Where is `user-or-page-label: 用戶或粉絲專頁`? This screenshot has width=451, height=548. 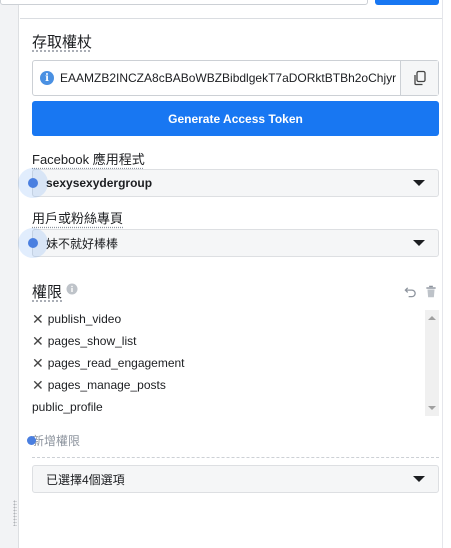
user-or-page-label: 用戶或粉絲專頁 is located at coordinates (78, 218).